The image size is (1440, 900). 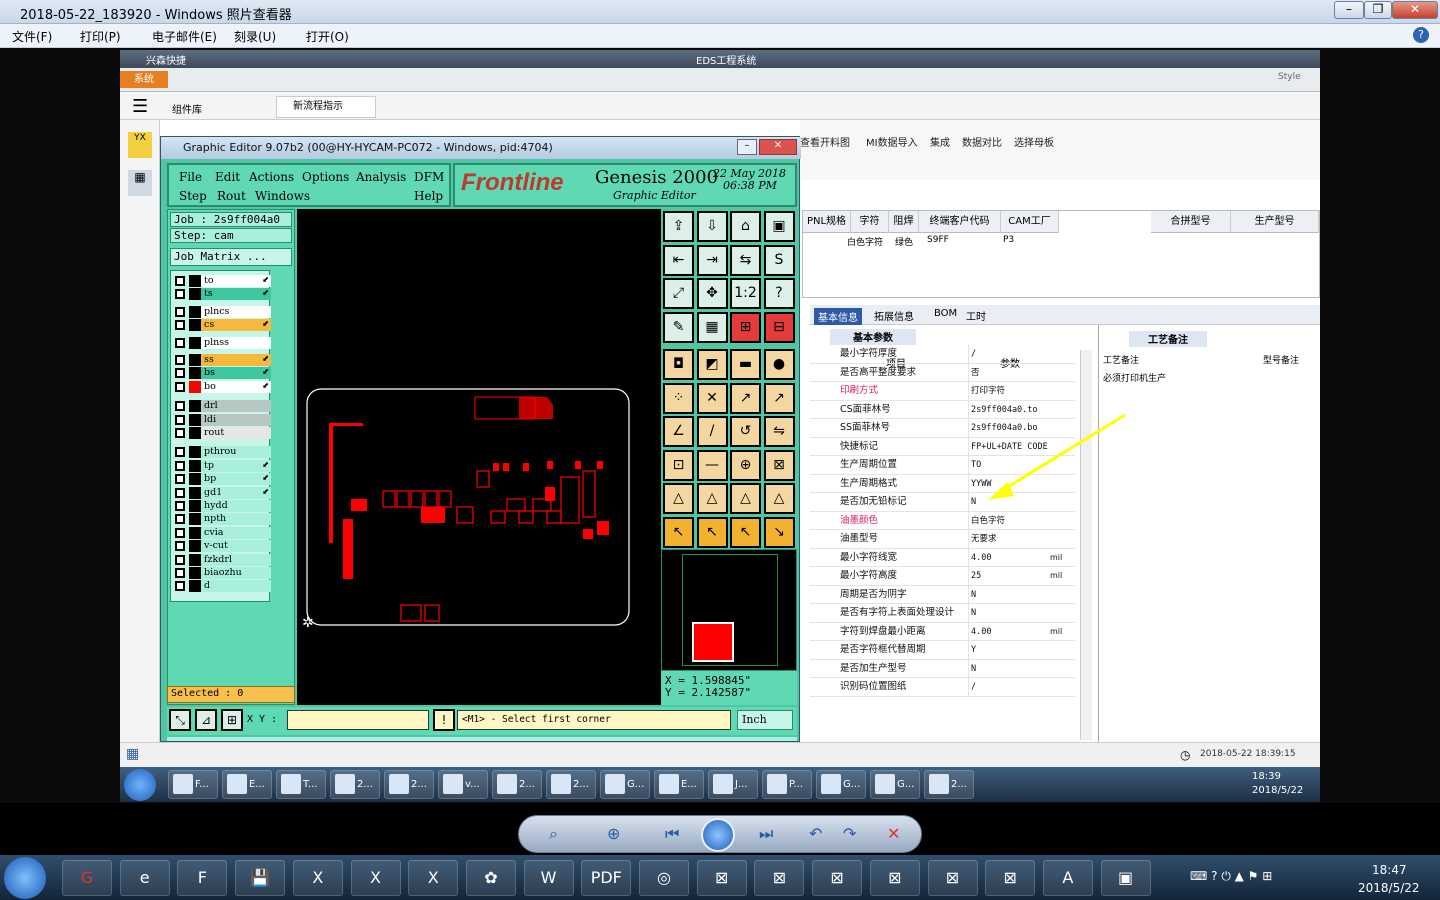 What do you see at coordinates (942, 650) in the screenshot?
I see `param-row: 是否字符框代替周期 Y` at bounding box center [942, 650].